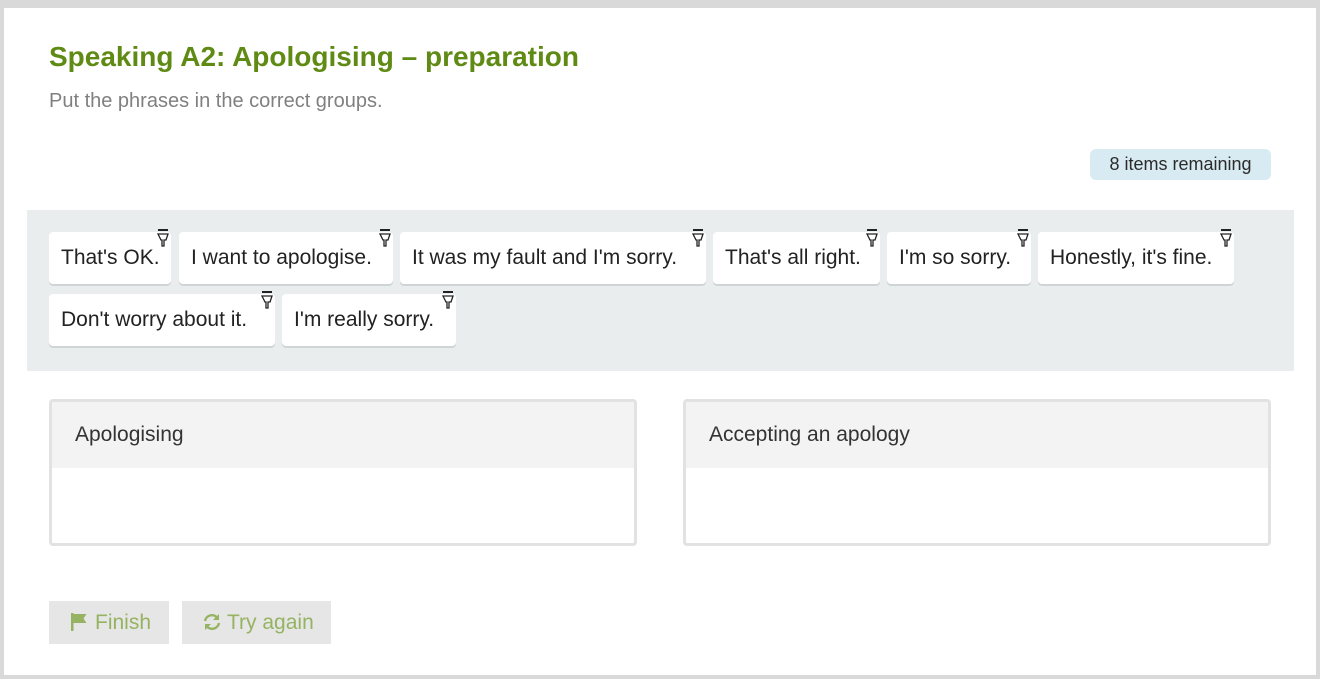  What do you see at coordinates (314, 56) in the screenshot?
I see `page-title: Speaking A2: Apologising – preparation` at bounding box center [314, 56].